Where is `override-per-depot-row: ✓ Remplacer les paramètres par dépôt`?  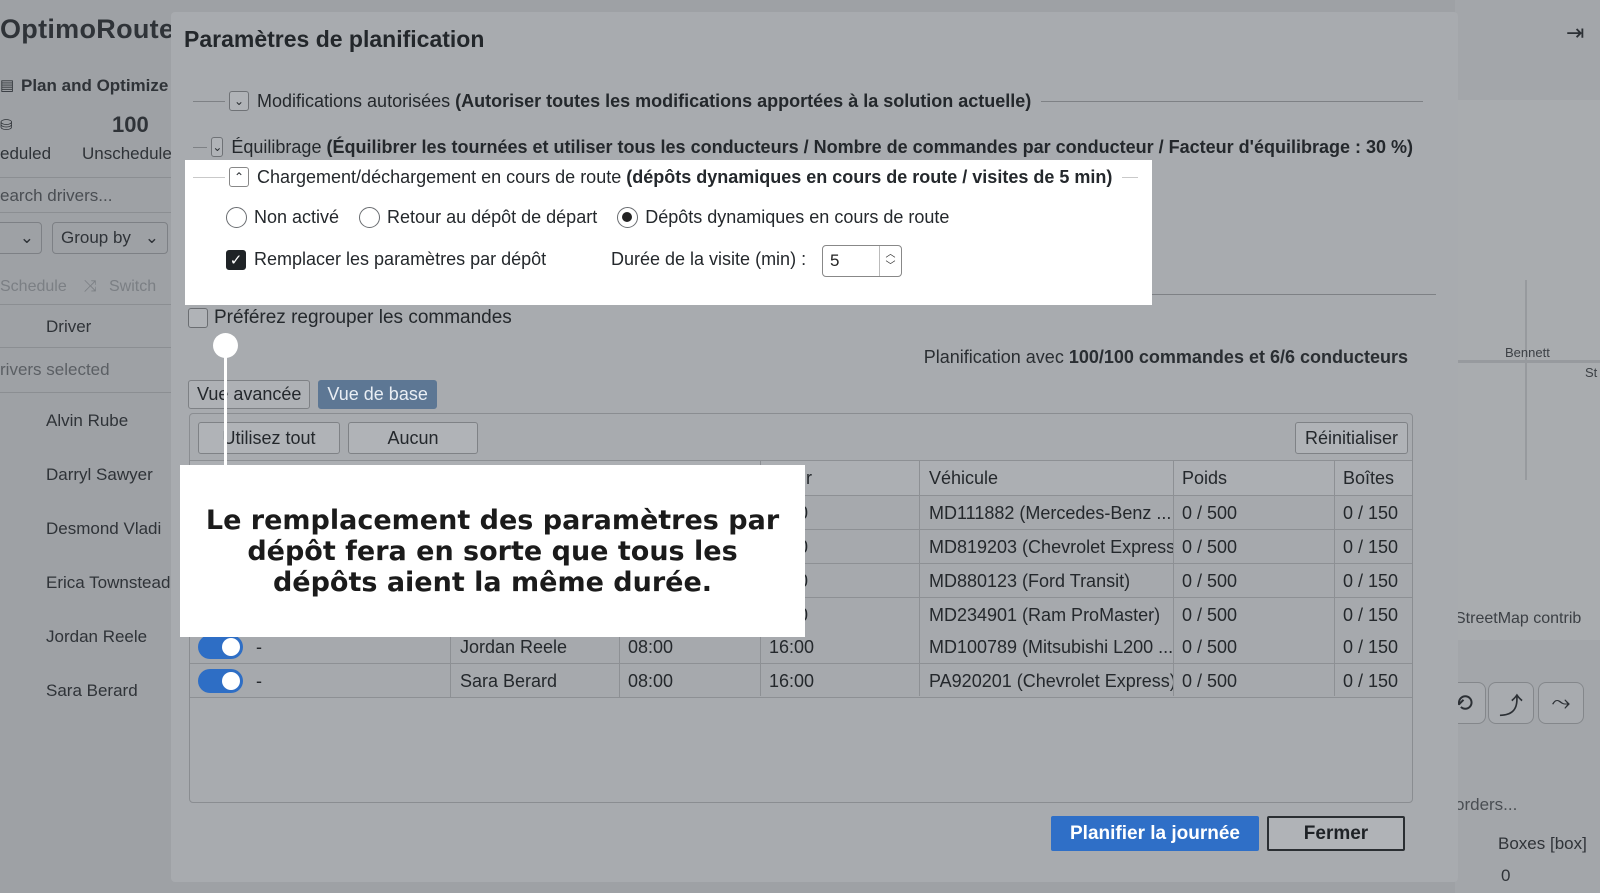 override-per-depot-row: ✓ Remplacer les paramètres par dépôt is located at coordinates (386, 259).